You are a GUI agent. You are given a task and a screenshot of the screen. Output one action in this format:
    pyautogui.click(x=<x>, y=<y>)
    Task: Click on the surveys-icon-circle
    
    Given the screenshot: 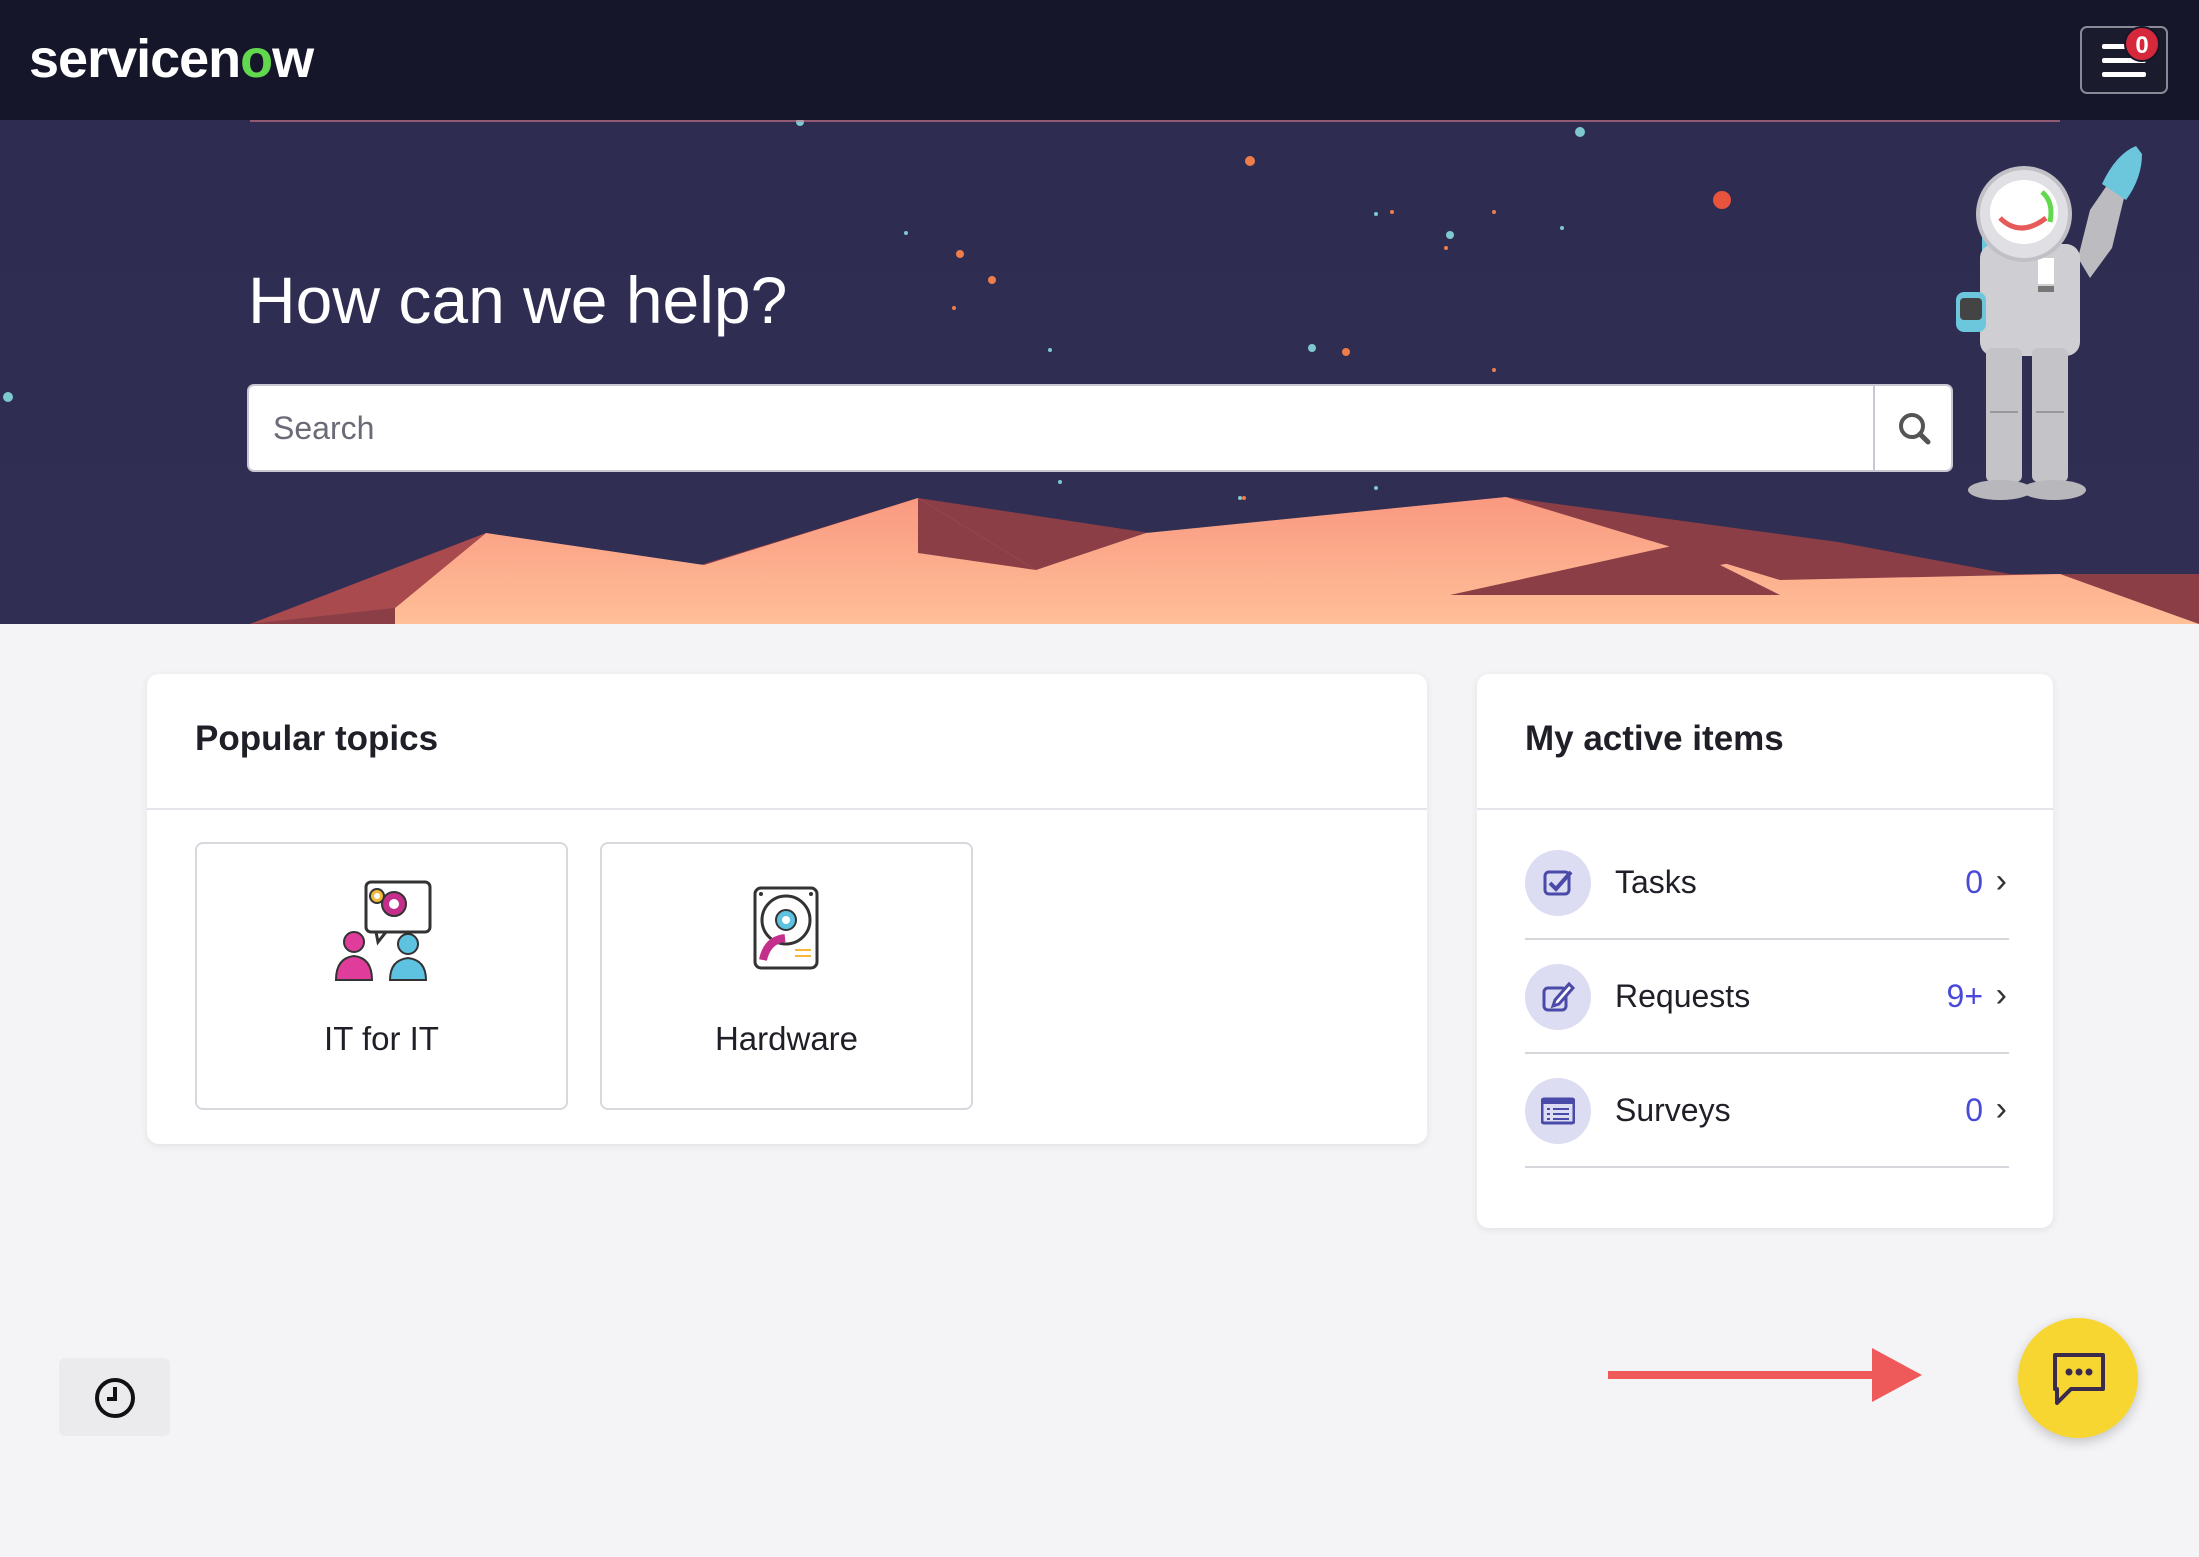 What is the action you would take?
    pyautogui.click(x=1558, y=1111)
    